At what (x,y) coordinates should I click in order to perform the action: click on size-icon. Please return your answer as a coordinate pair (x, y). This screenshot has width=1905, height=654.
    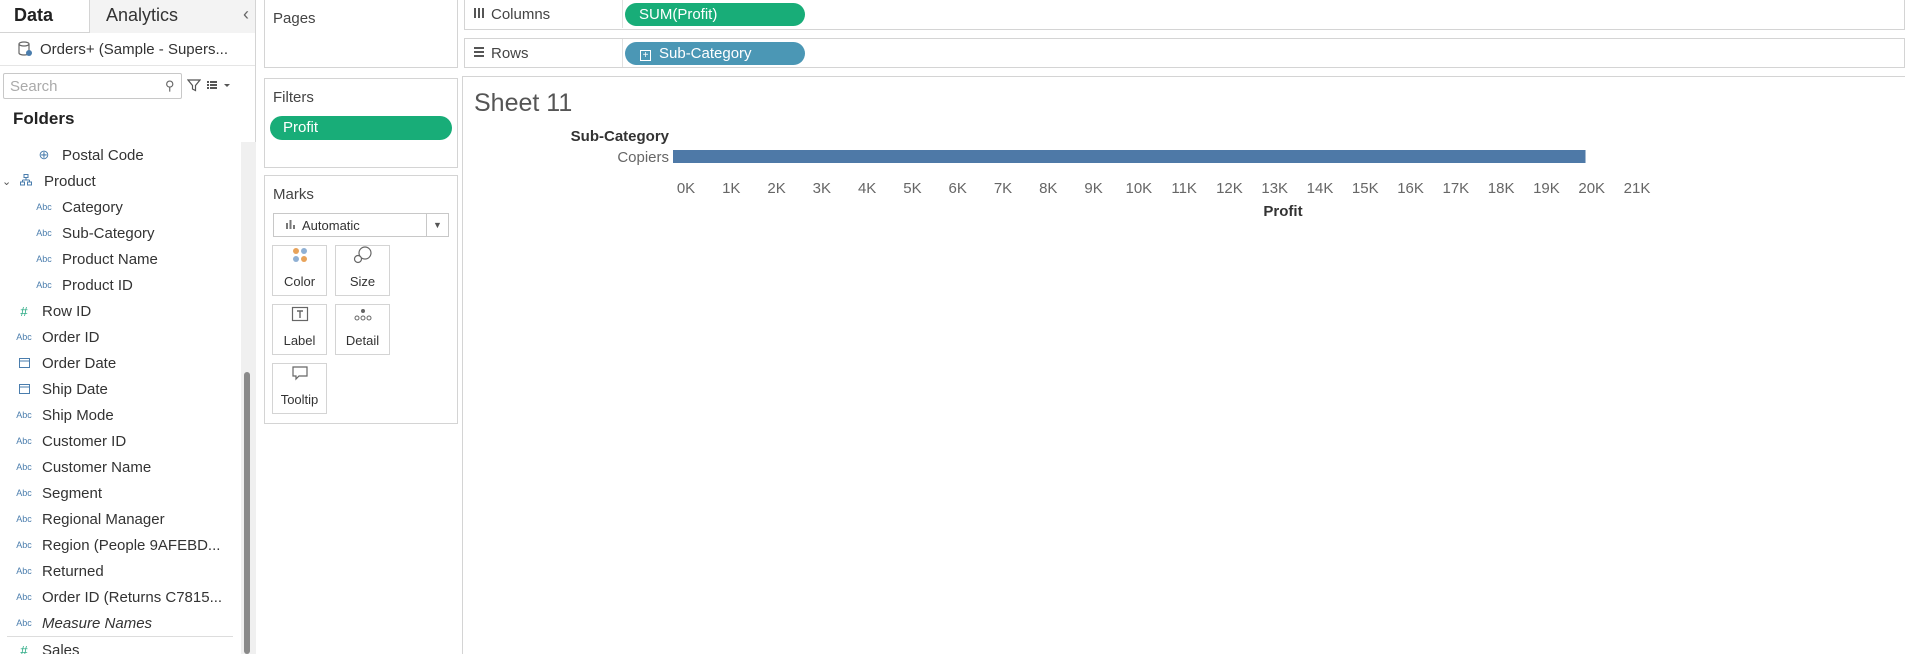
    Looking at the image, I should click on (362, 260).